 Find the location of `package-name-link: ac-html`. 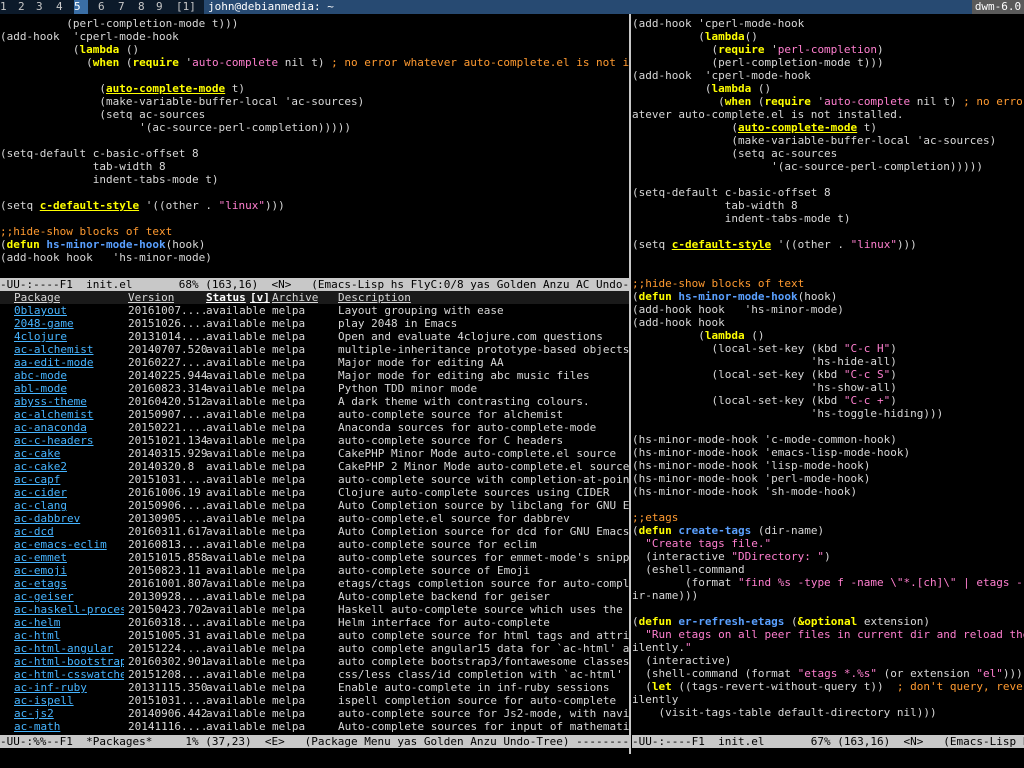

package-name-link: ac-html is located at coordinates (69, 635).